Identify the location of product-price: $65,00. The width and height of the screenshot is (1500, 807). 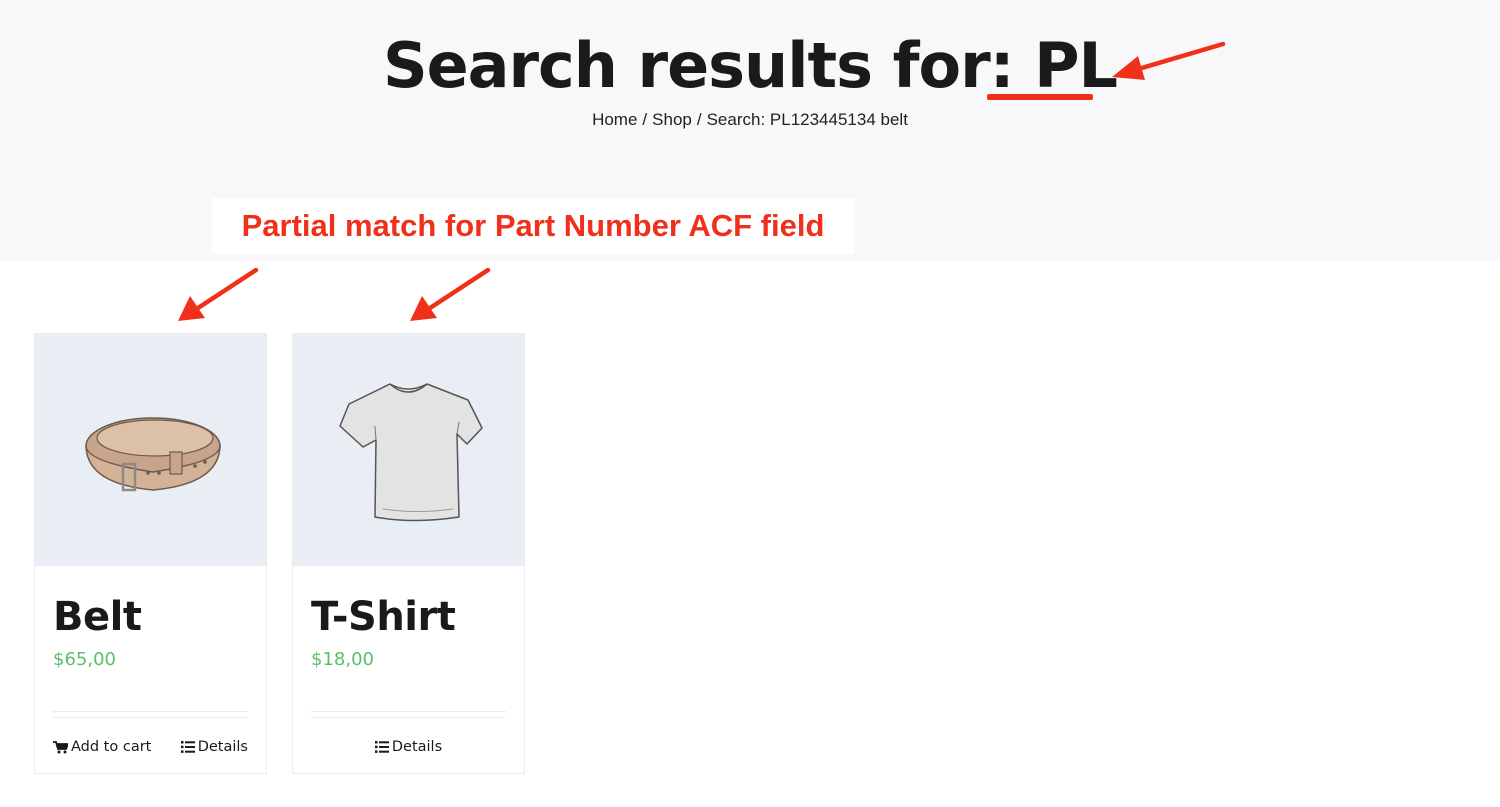
(84, 659).